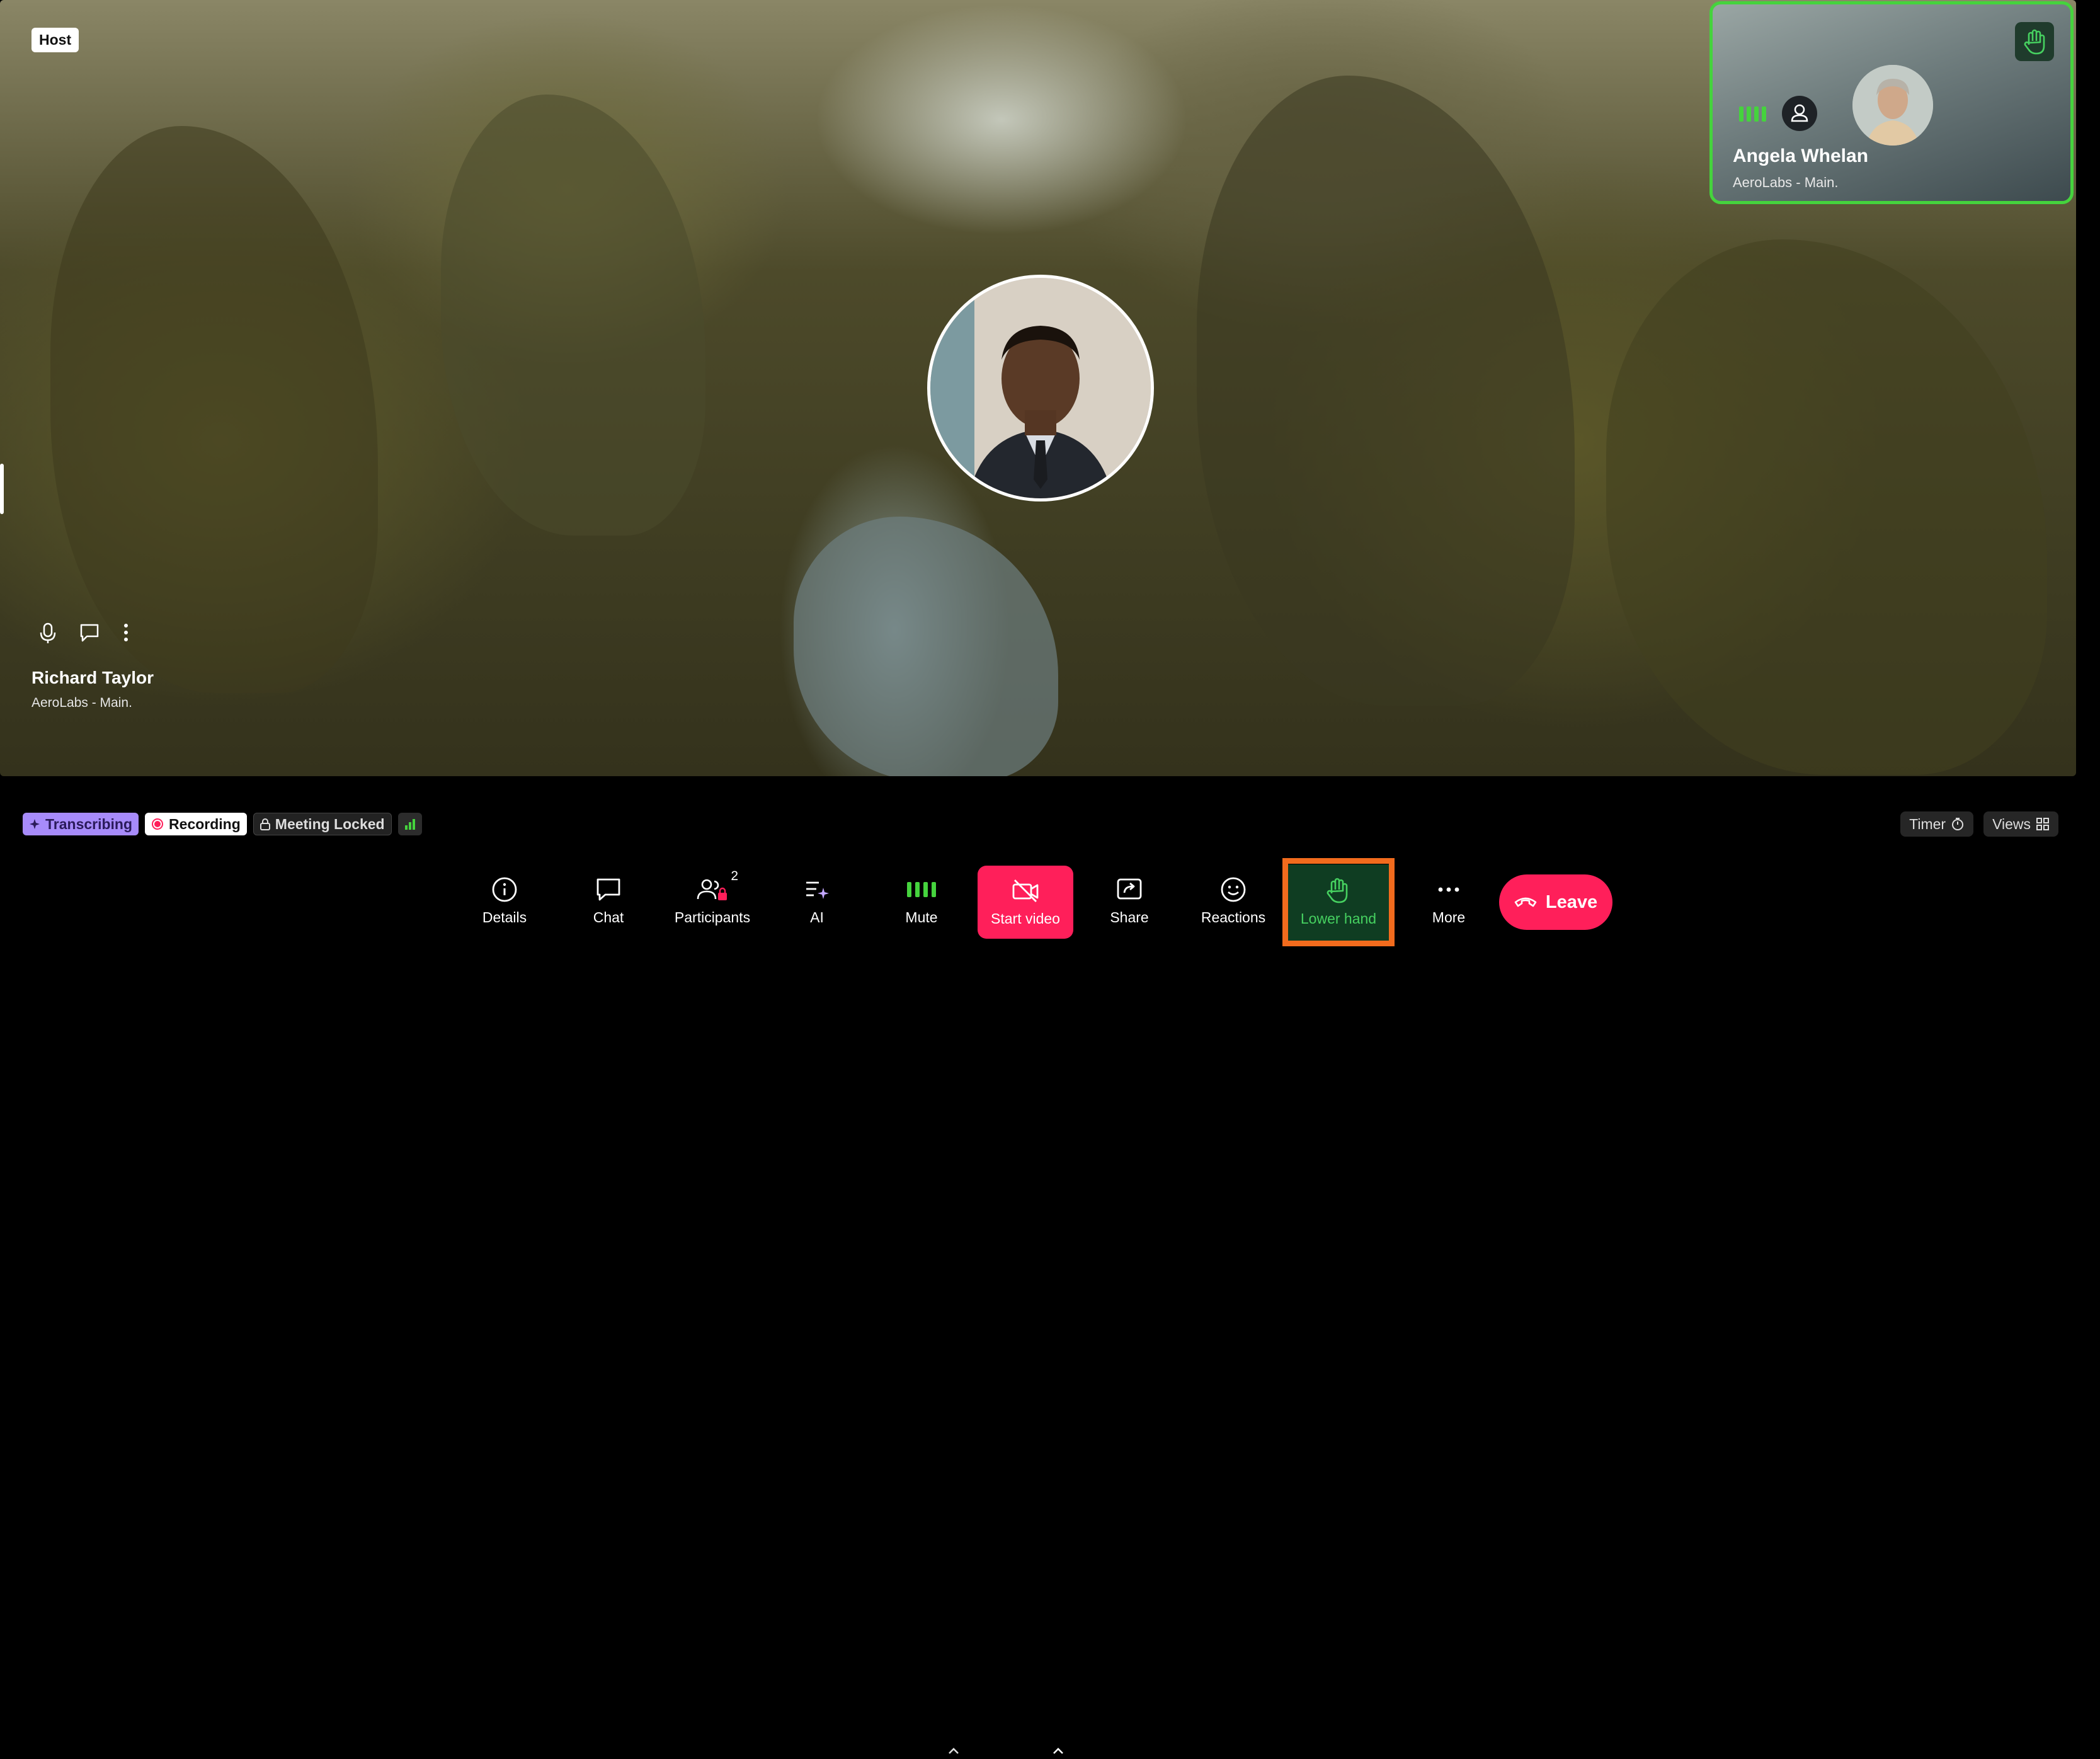  I want to click on river, so click(926, 647).